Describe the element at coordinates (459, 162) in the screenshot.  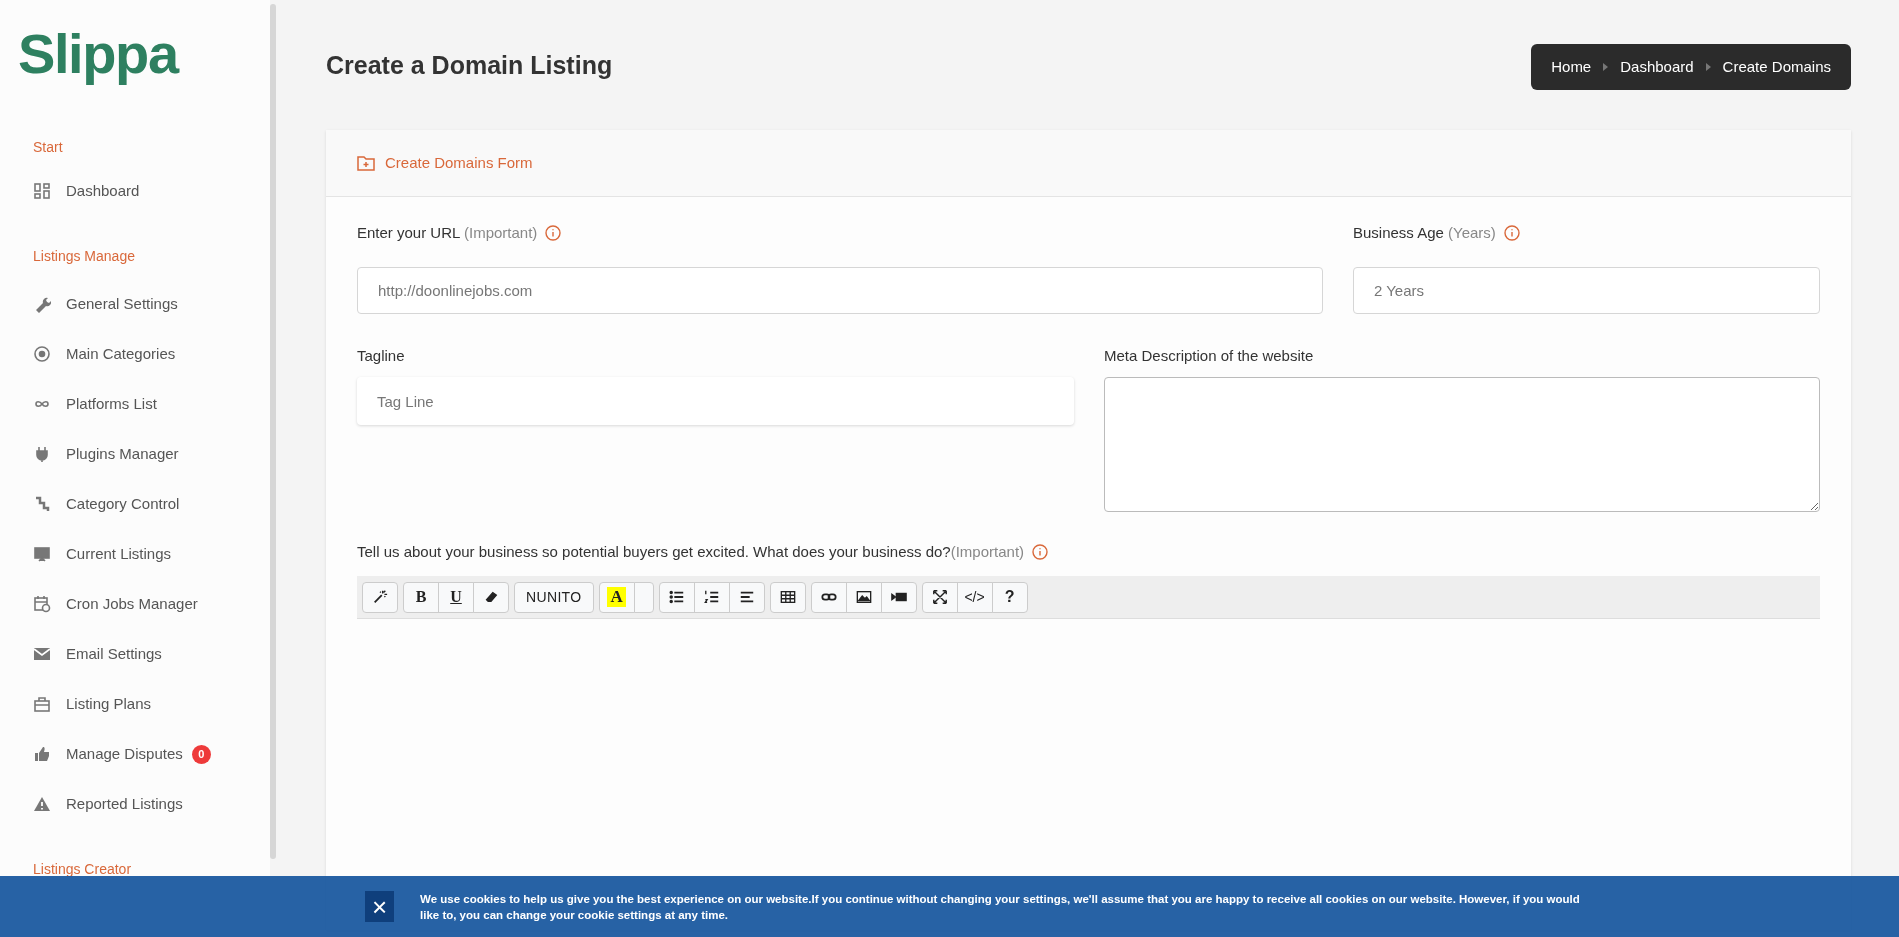
I see `card-title: Create Domains Form` at that location.